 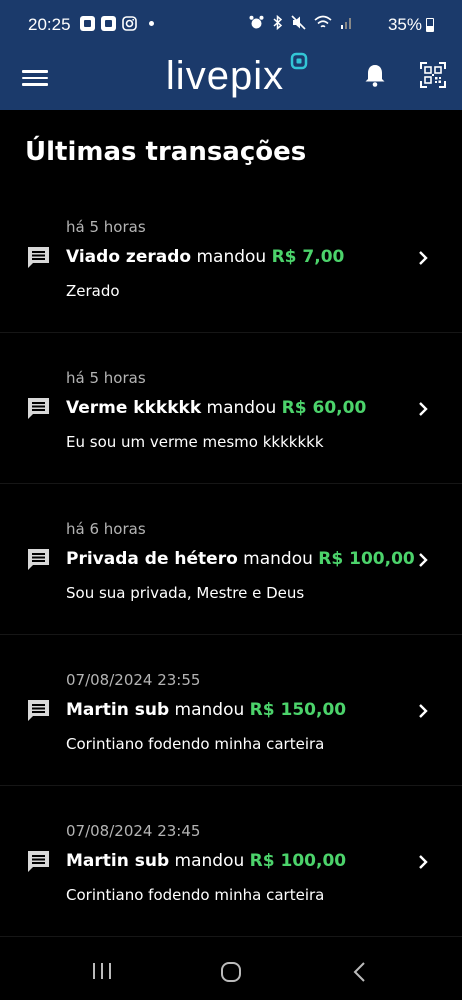 What do you see at coordinates (360, 972) in the screenshot?
I see `back-icon` at bounding box center [360, 972].